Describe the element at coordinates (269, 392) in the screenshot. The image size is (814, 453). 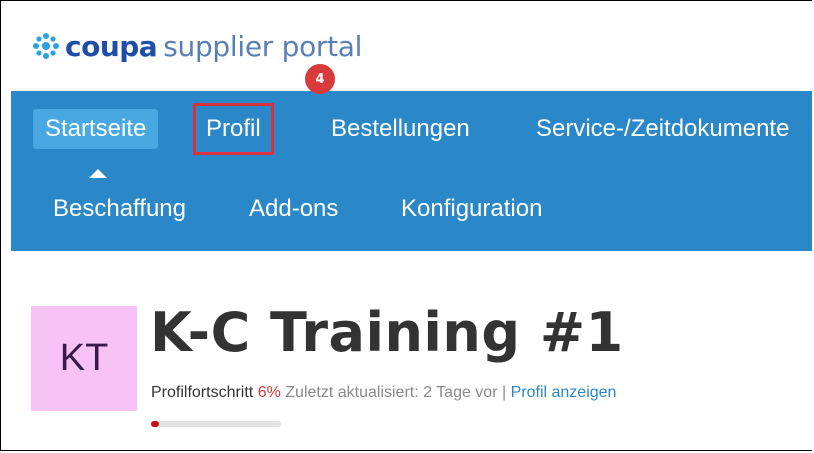
I see `progress-percent: 6%` at that location.